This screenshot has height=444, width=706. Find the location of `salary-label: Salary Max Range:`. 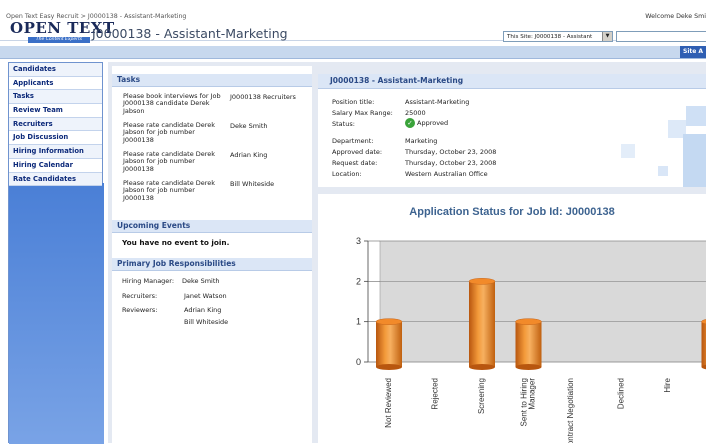

salary-label: Salary Max Range: is located at coordinates (362, 113).